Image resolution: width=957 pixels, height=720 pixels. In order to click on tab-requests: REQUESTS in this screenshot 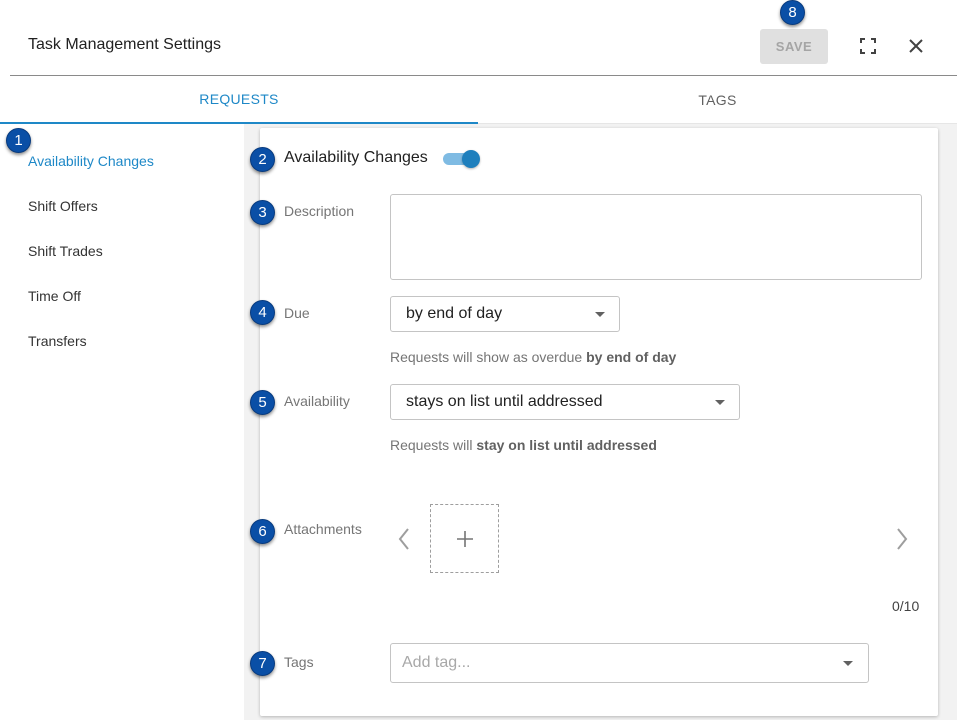, I will do `click(239, 100)`.